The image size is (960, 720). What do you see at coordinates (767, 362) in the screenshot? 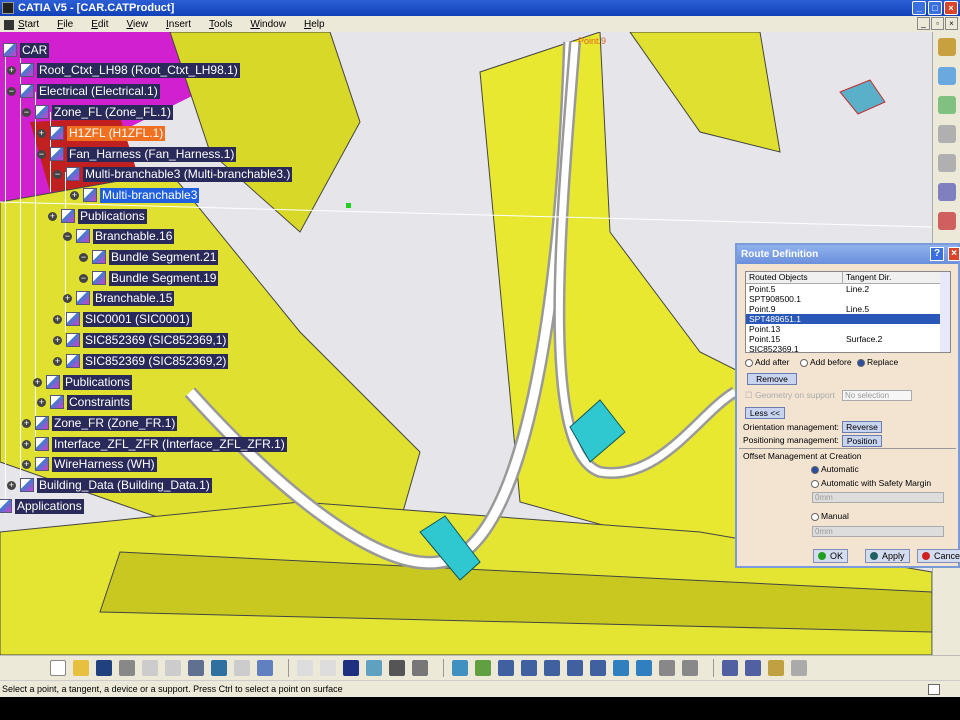
I see `mode-add-after: Add after` at bounding box center [767, 362].